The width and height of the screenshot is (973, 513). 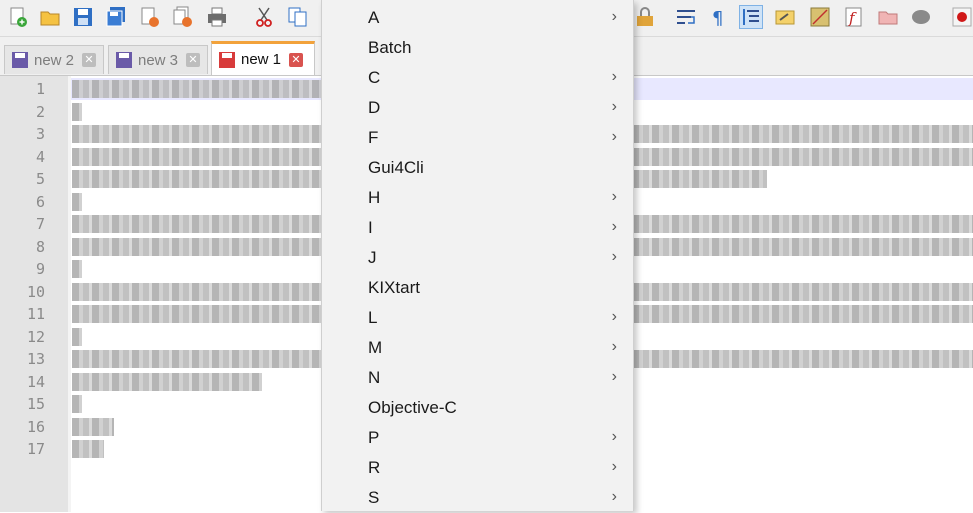 What do you see at coordinates (854, 17) in the screenshot?
I see `function-list-icon: f` at bounding box center [854, 17].